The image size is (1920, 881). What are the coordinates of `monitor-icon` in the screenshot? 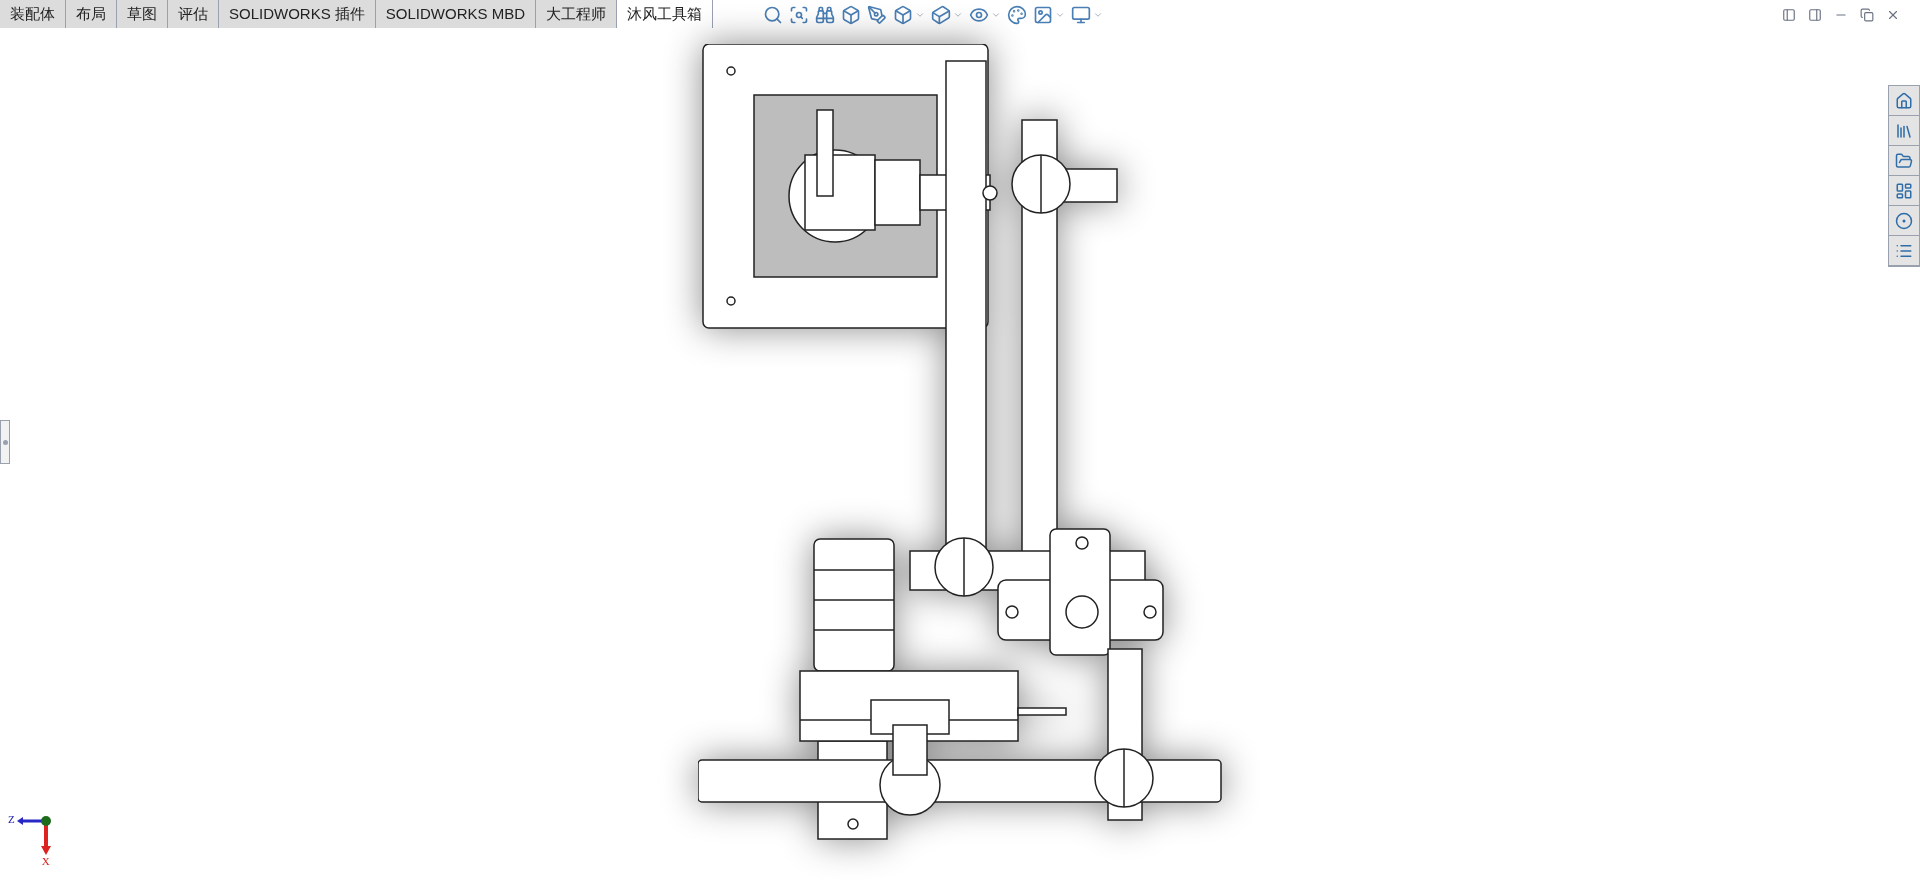 It's located at (1081, 15).